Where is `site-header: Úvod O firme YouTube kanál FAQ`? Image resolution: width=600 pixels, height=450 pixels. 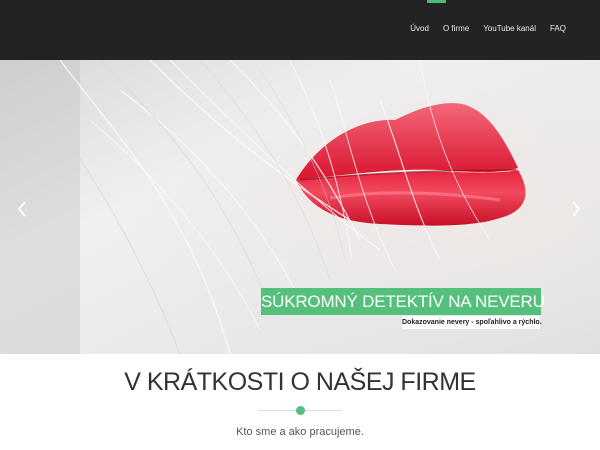
site-header: Úvod O firme YouTube kanál FAQ is located at coordinates (300, 30).